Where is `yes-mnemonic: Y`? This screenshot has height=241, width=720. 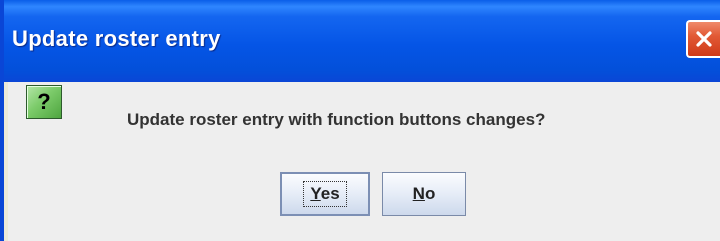 yes-mnemonic: Y is located at coordinates (315, 193).